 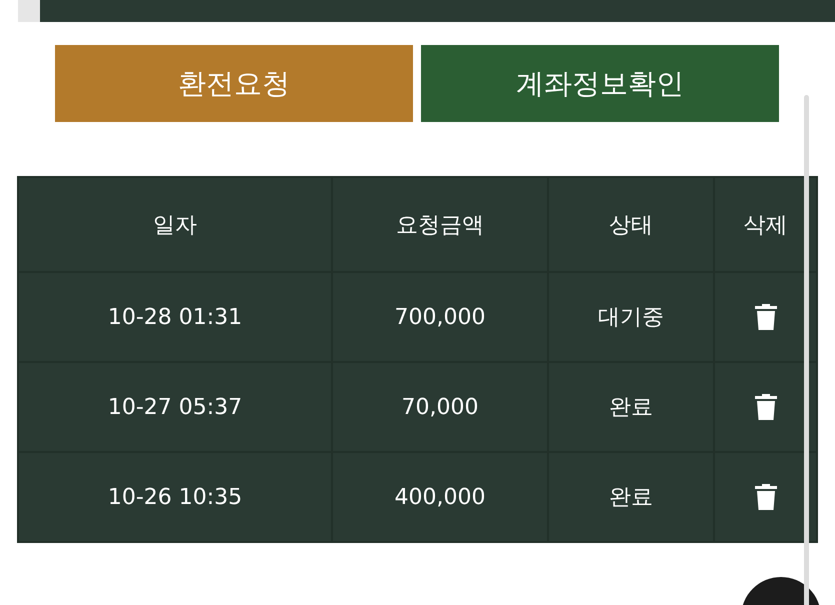 I want to click on delete-header: 삭제, so click(x=766, y=225).